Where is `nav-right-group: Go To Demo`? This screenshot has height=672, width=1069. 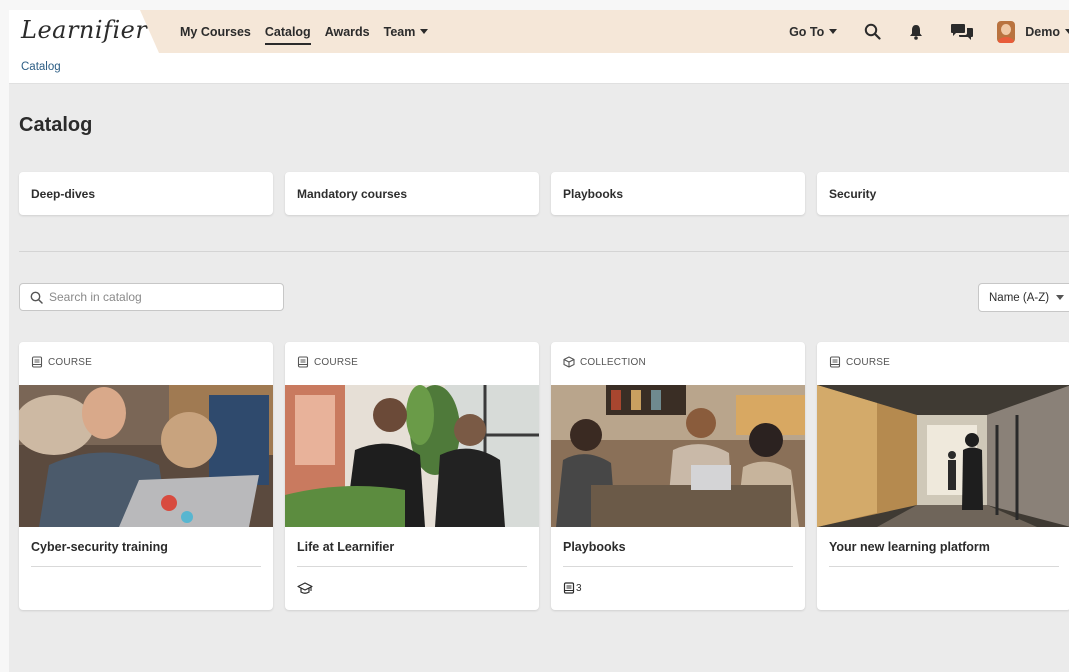
nav-right-group: Go To Demo is located at coordinates (929, 31).